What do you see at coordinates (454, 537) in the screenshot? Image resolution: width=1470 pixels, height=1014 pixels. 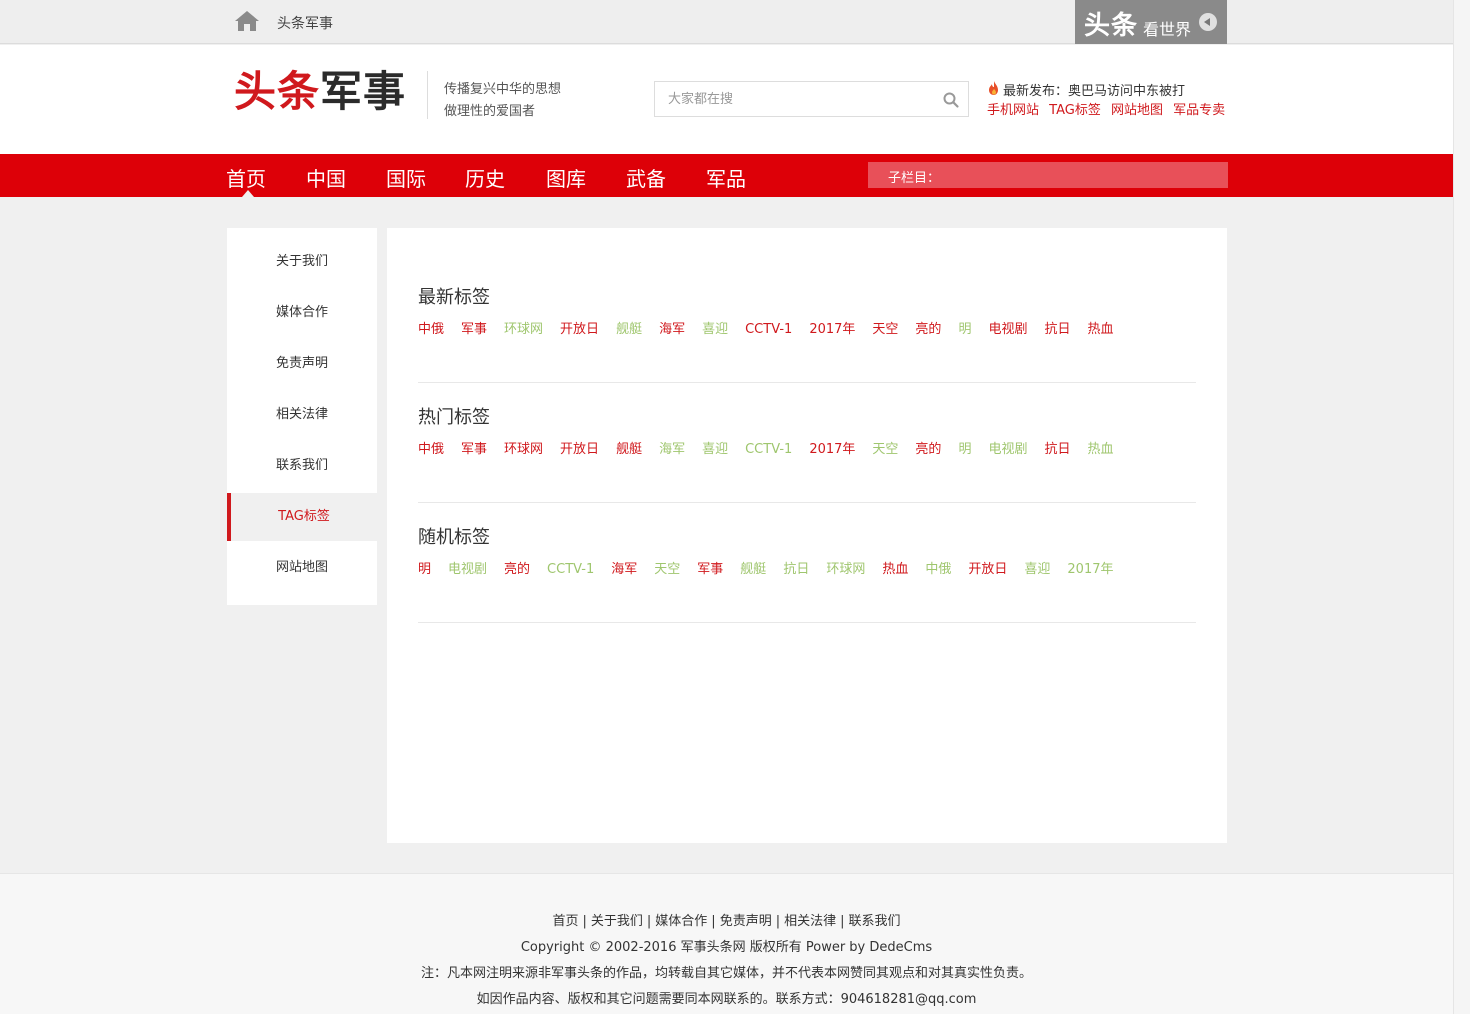 I see `section-title-random: 随机标签` at bounding box center [454, 537].